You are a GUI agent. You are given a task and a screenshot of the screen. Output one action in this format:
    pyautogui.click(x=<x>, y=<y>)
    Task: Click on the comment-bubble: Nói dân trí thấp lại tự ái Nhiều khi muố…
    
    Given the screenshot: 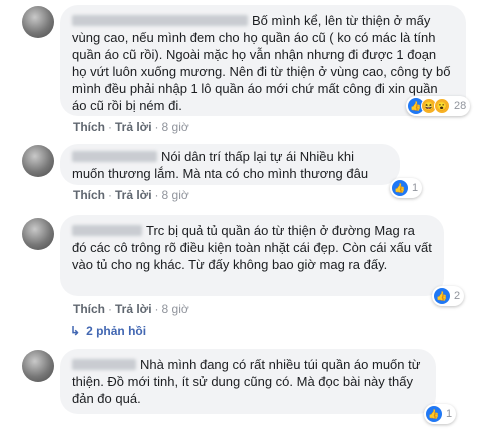 What is the action you would take?
    pyautogui.click(x=230, y=164)
    